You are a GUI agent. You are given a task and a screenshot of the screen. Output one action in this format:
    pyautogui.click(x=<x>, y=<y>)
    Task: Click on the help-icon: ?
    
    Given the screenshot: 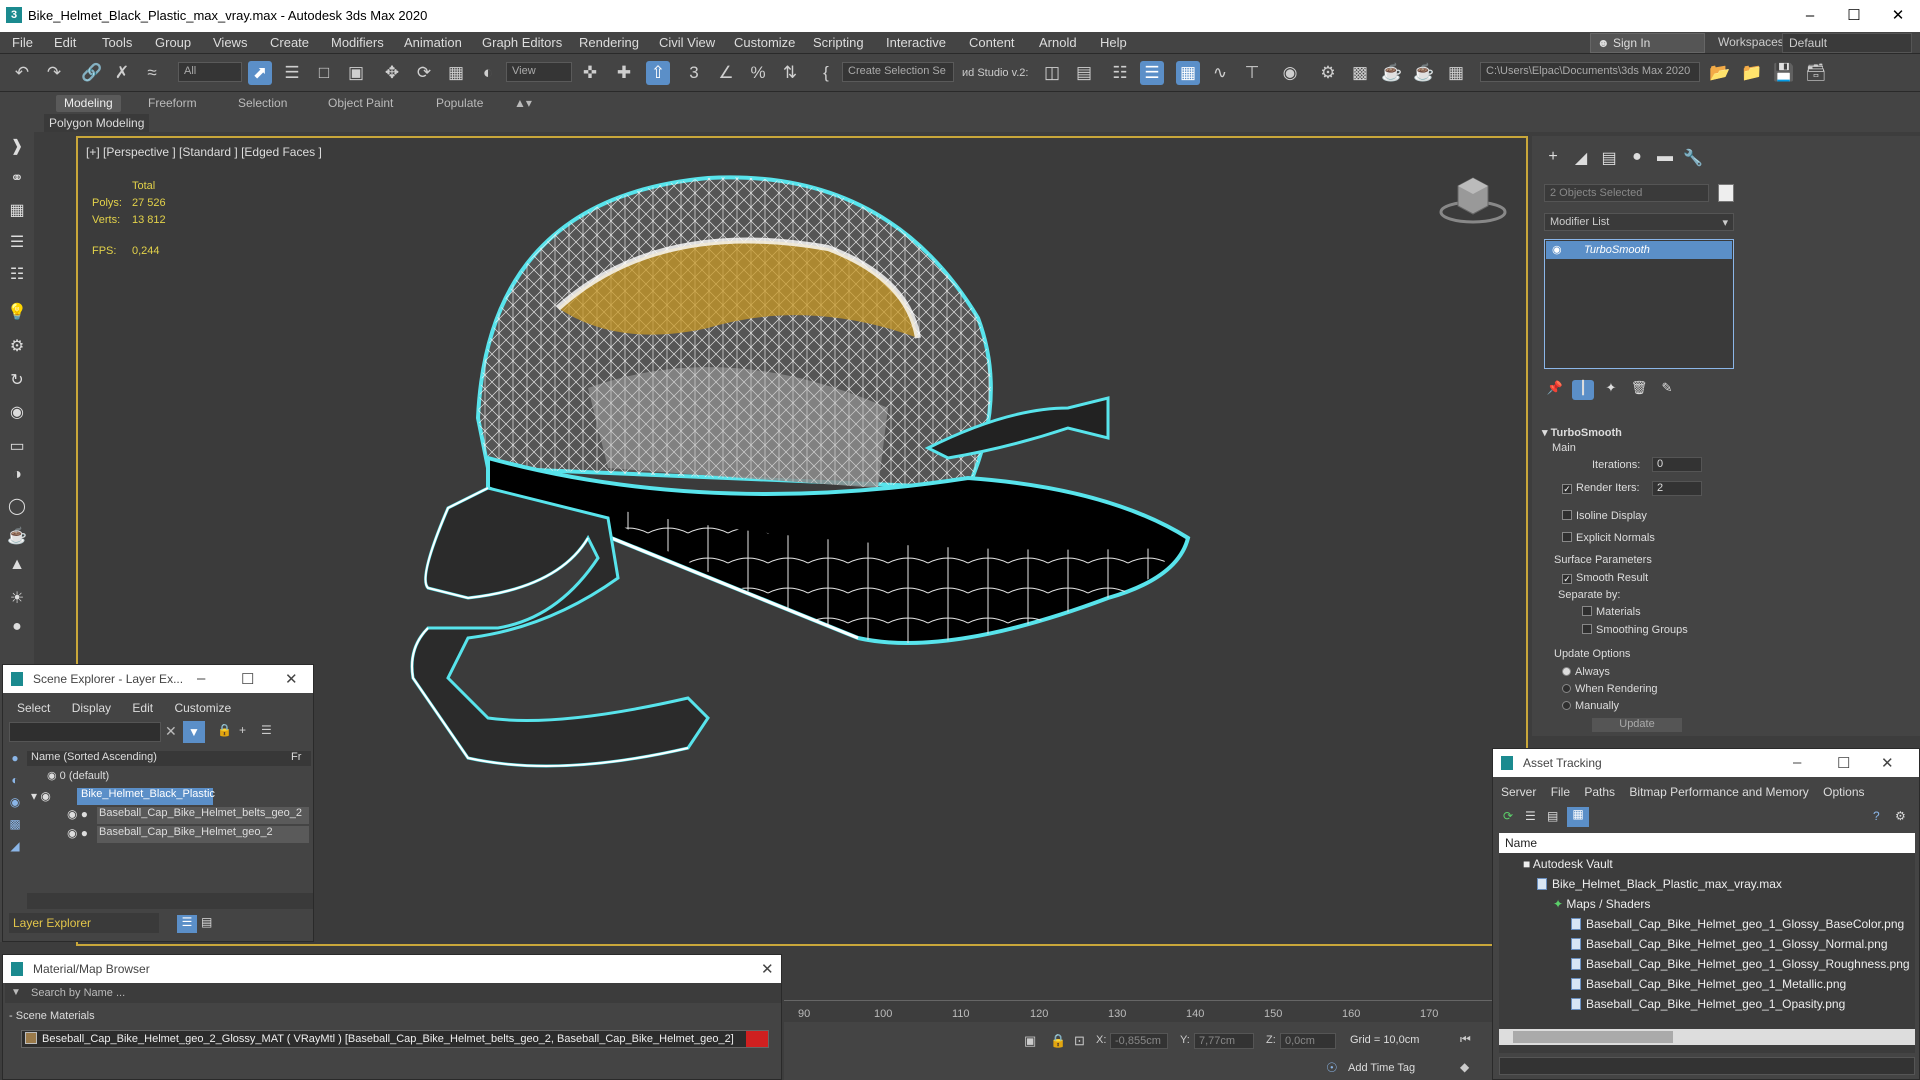 What is the action you would take?
    pyautogui.click(x=1876, y=816)
    